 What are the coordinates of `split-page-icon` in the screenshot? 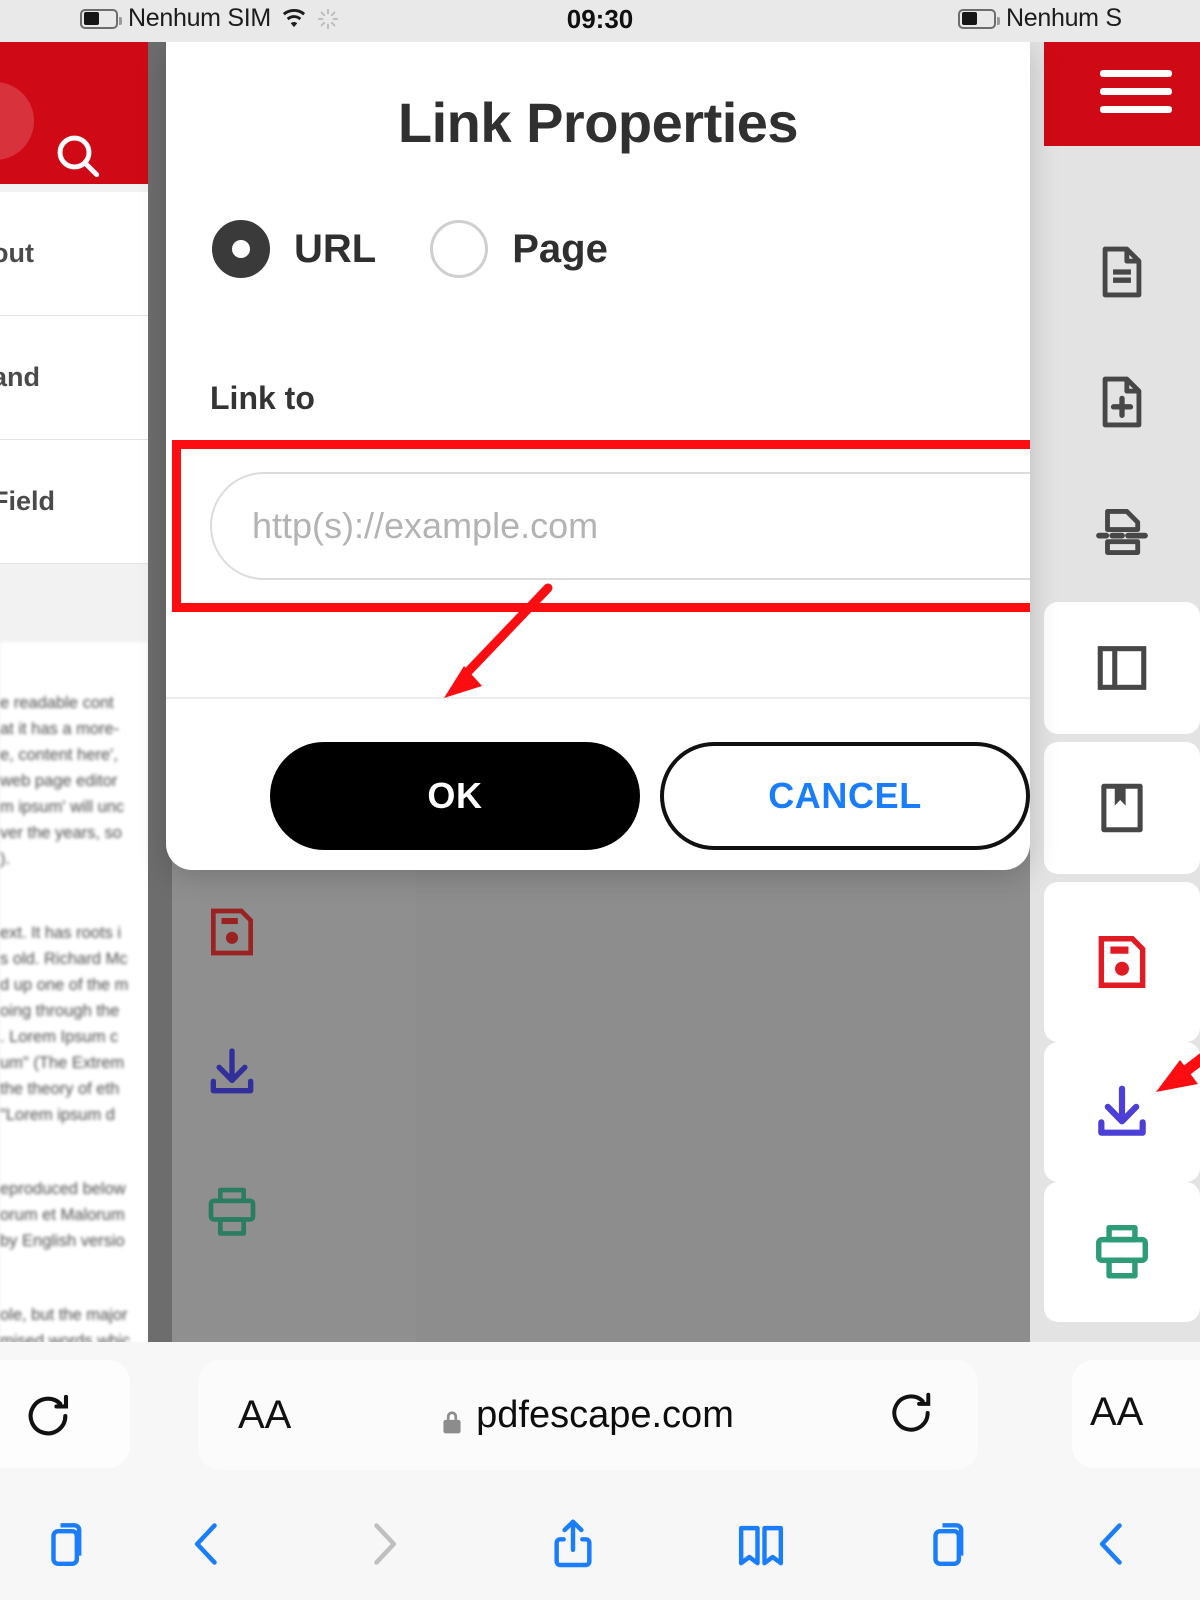 It's located at (1122, 532).